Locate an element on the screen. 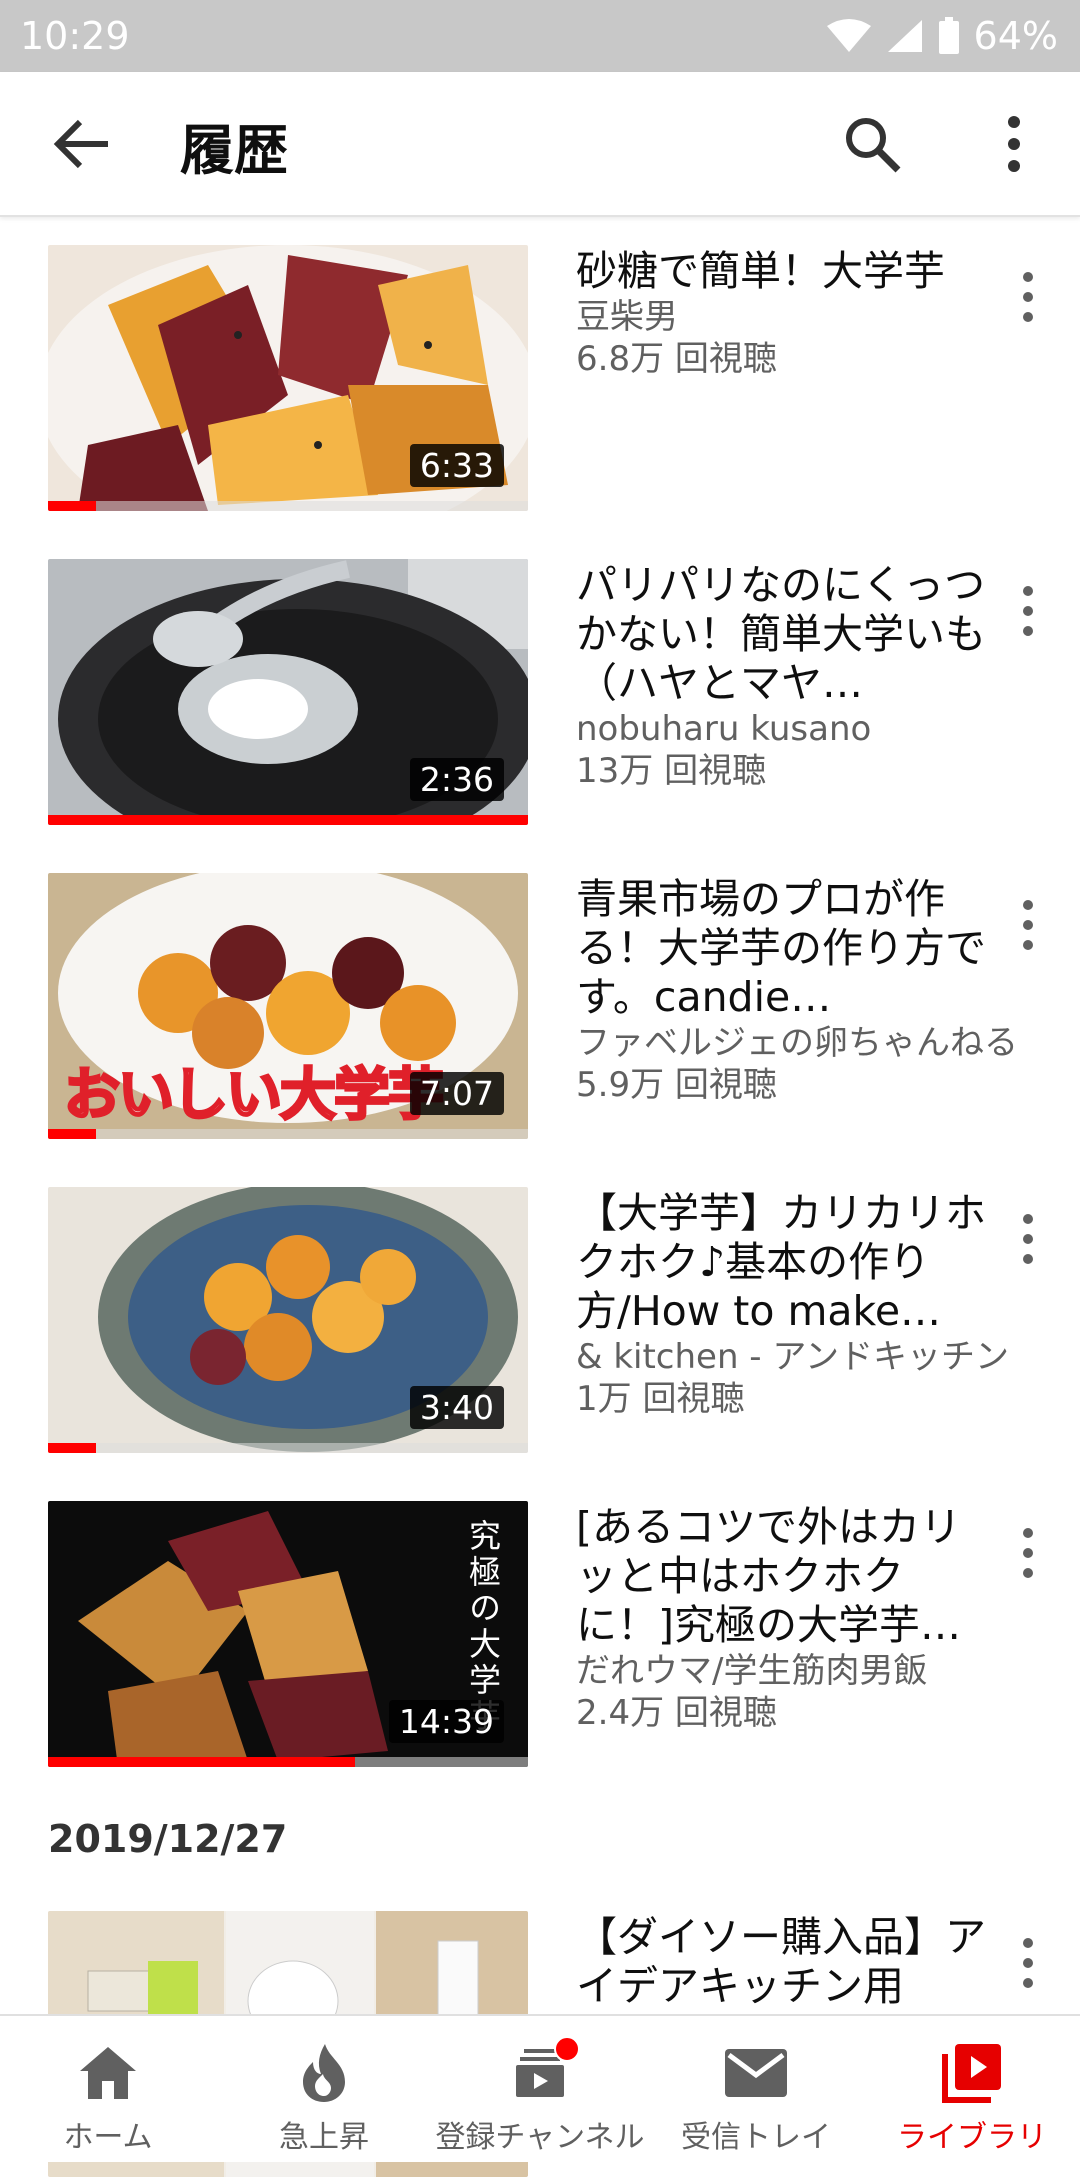 The width and height of the screenshot is (1080, 2177). notification-badge is located at coordinates (567, 2049).